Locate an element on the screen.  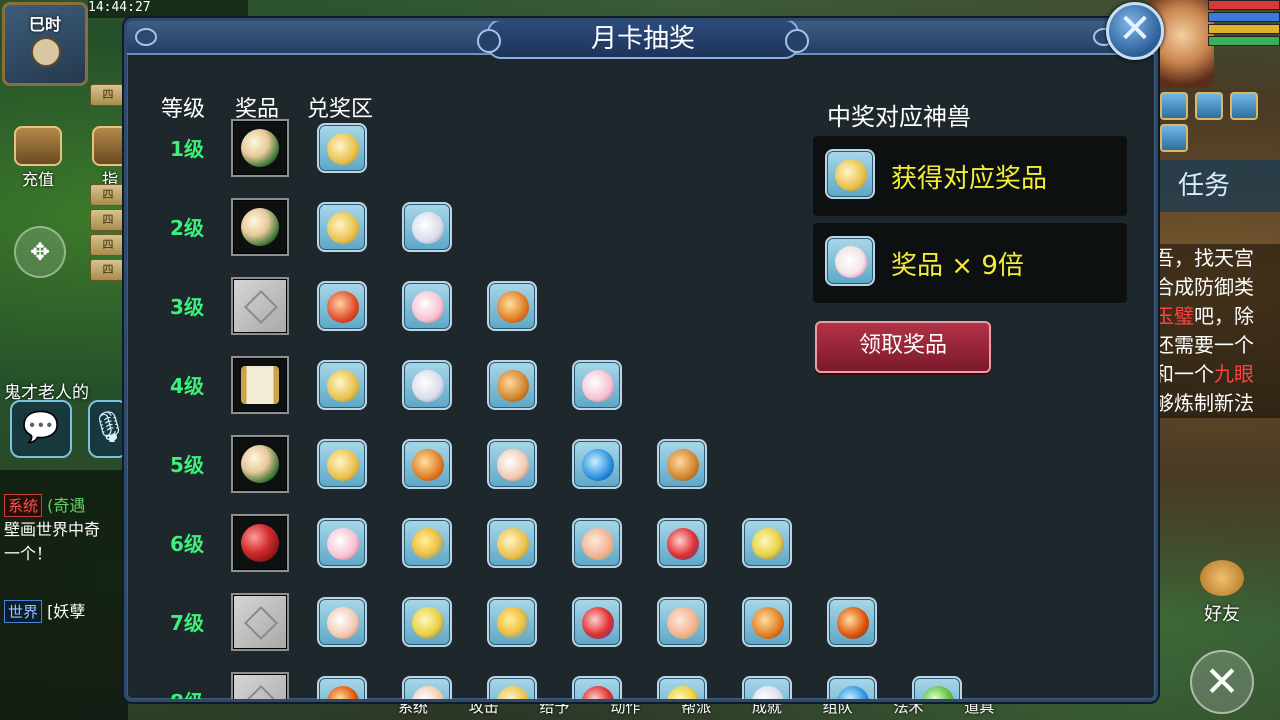
world-tag: 世界 is located at coordinates (23, 611).